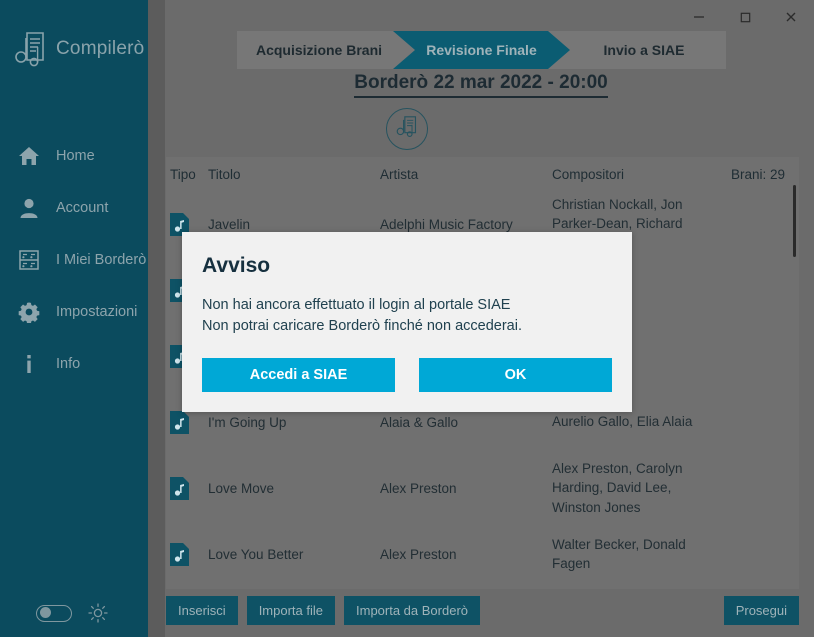  I want to click on step-acquisizione-brani: Acquisizione Brani, so click(319, 50).